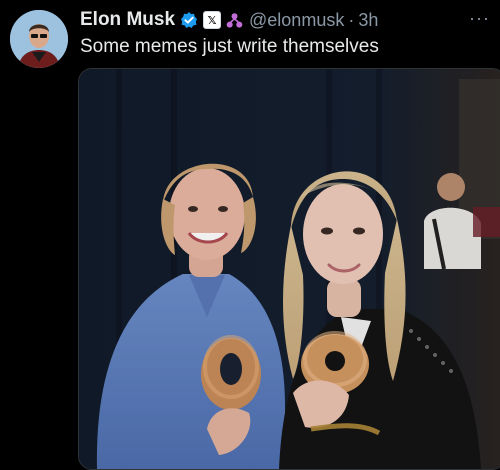 This screenshot has width=500, height=470. What do you see at coordinates (229, 46) in the screenshot?
I see `tweet-text: Some memes just write themselves` at bounding box center [229, 46].